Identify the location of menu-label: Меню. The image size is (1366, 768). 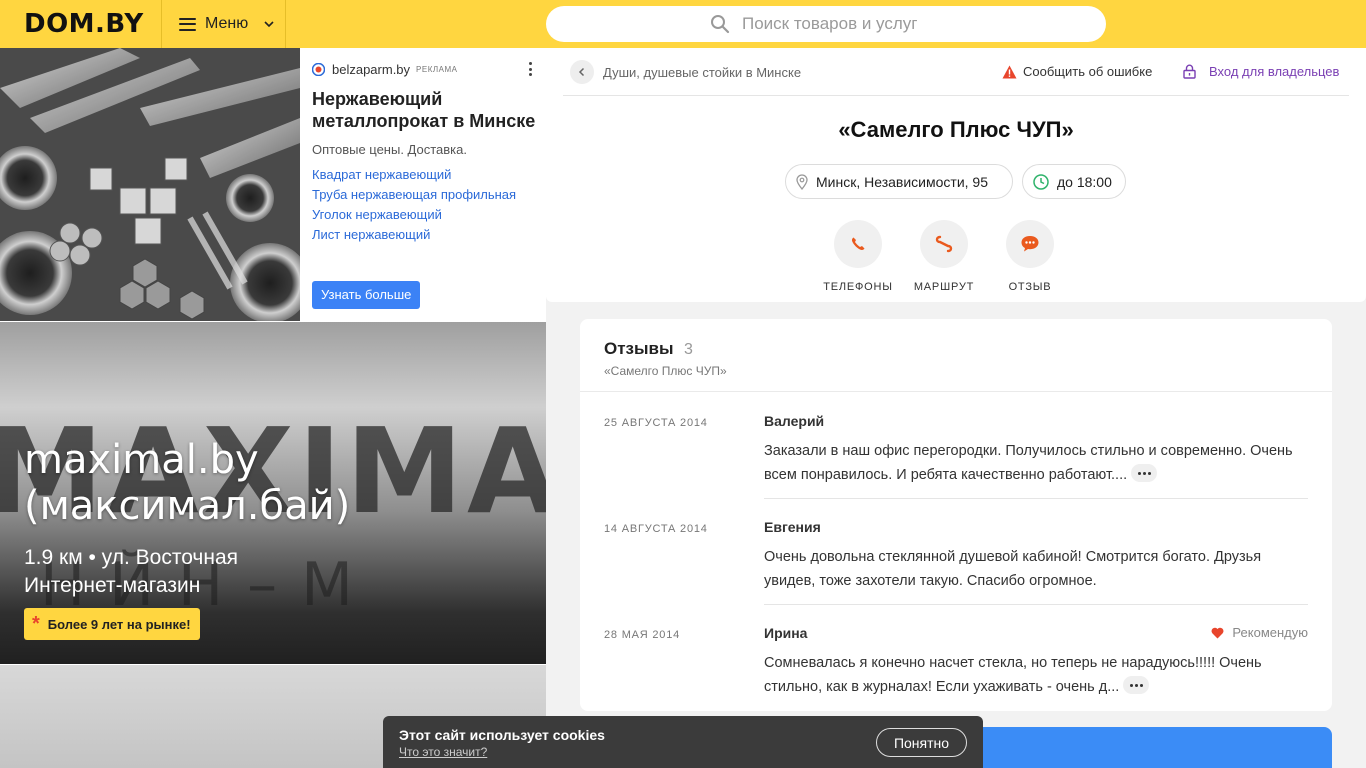
(227, 23).